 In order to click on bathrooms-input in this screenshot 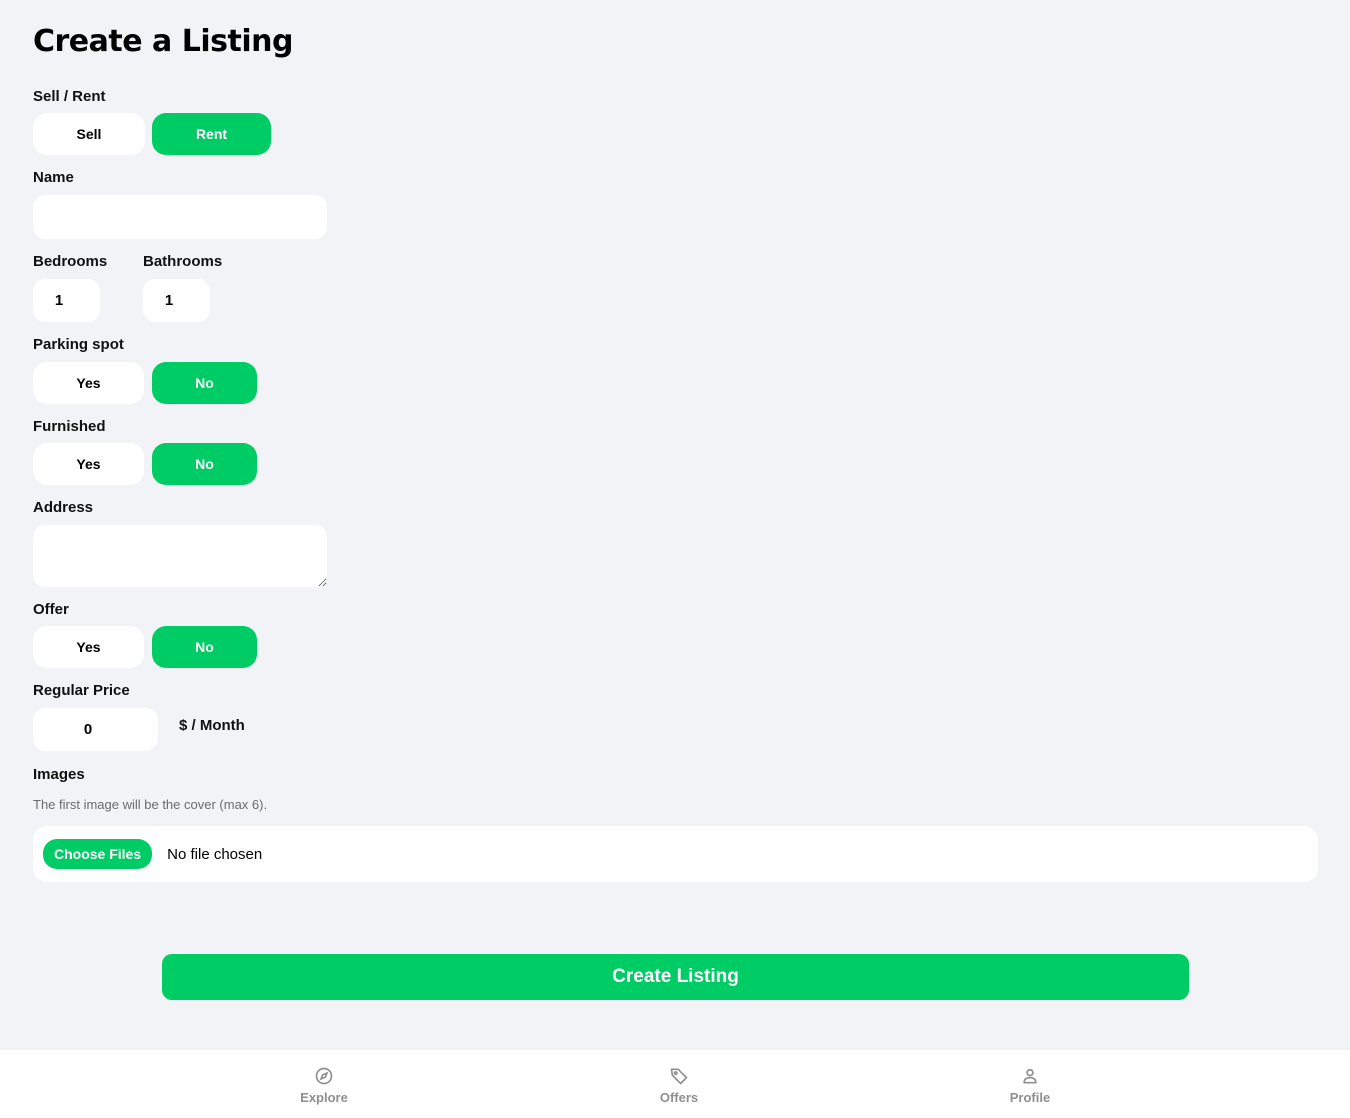, I will do `click(176, 300)`.